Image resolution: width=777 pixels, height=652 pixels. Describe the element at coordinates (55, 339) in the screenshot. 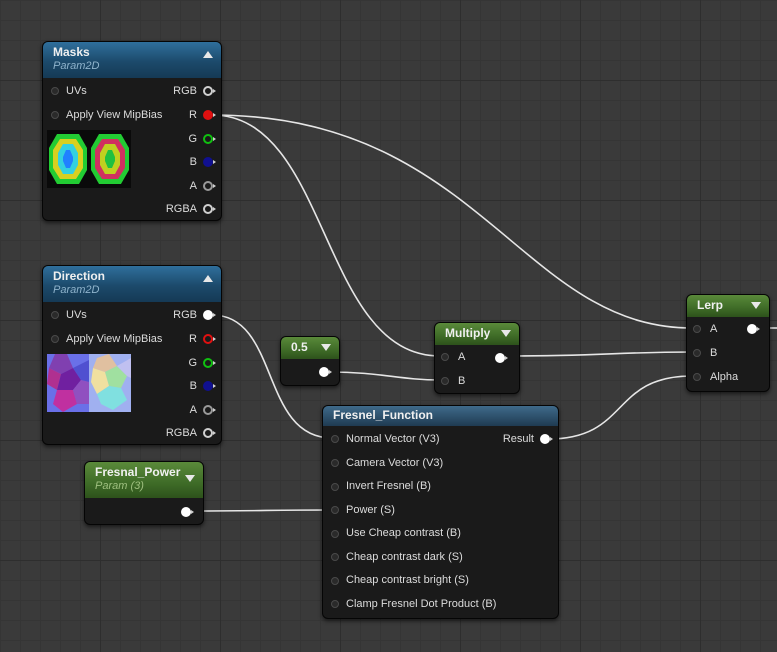

I see `direction-mipbias-pin` at that location.